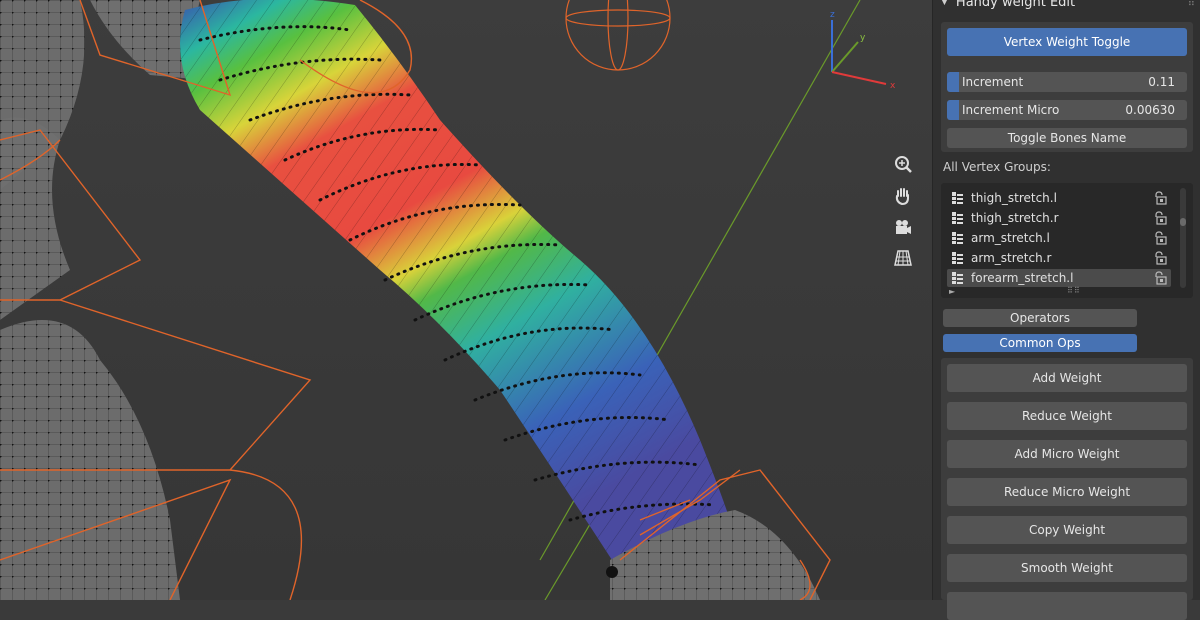 This screenshot has width=1200, height=620. Describe the element at coordinates (944, 3) in the screenshot. I see `collapse-arrow-icon: ▼` at that location.